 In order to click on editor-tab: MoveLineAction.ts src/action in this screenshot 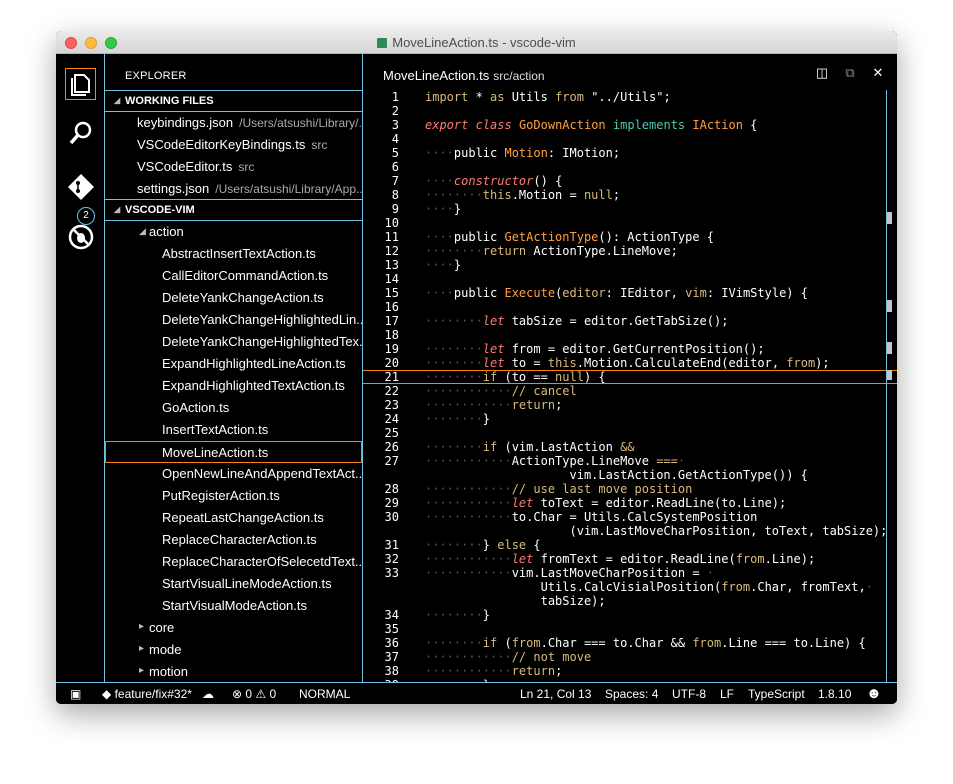, I will do `click(464, 75)`.